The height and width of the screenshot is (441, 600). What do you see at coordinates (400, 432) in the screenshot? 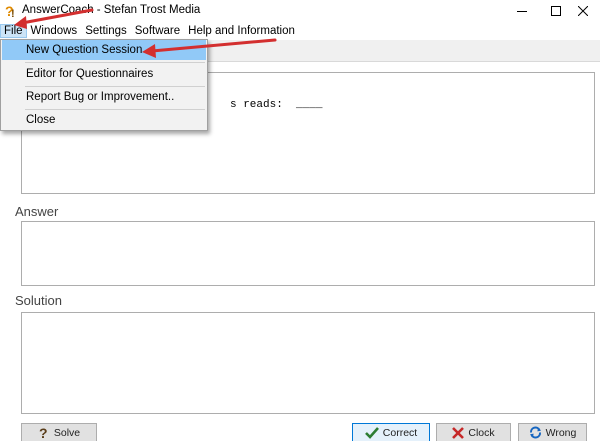
I see `correct-label: Correct` at bounding box center [400, 432].